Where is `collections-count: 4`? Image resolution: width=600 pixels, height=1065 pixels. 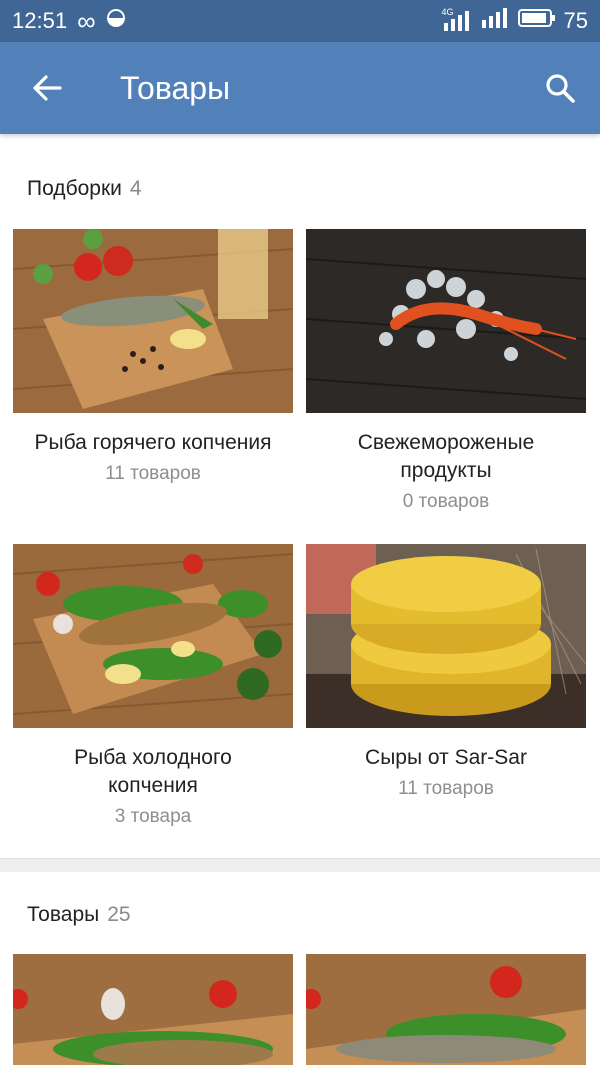
collections-count: 4 is located at coordinates (135, 188).